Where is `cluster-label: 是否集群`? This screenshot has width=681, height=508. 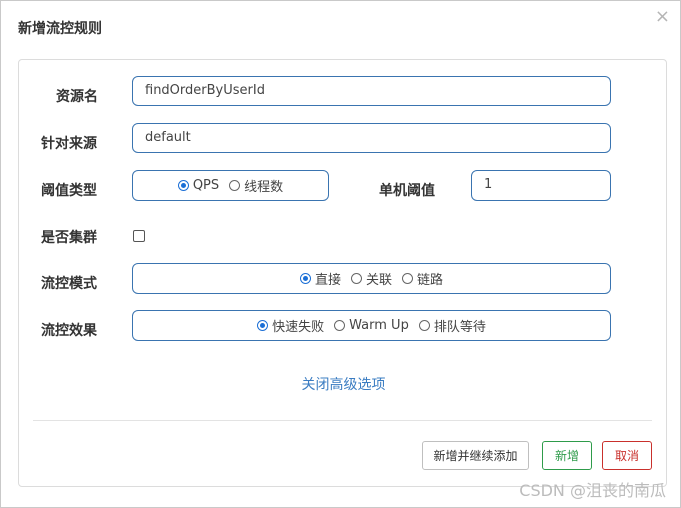
cluster-label: 是否集群 is located at coordinates (69, 238).